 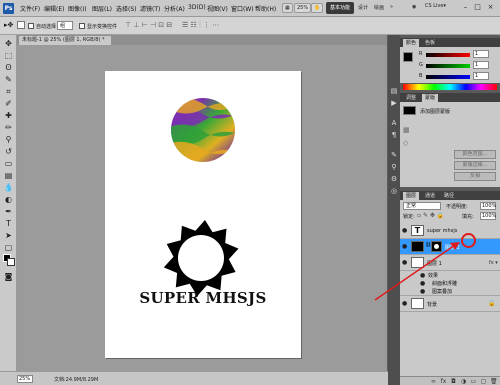 What do you see at coordinates (490, 7) in the screenshot?
I see `close-icon: ×` at bounding box center [490, 7].